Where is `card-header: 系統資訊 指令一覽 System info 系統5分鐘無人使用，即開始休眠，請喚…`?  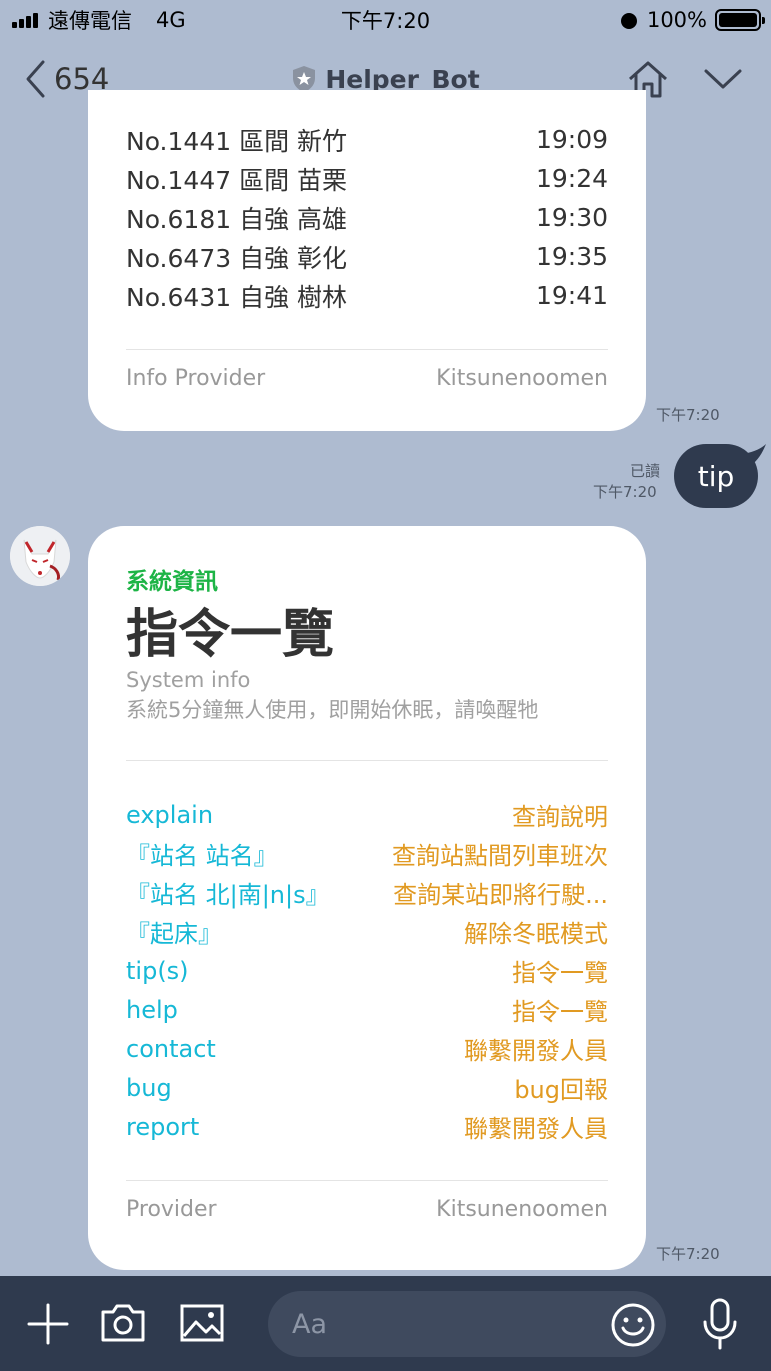
card-header: 系統資訊 指令一覽 System info 系統5分鐘無人使用，即開始休眠，請喚… is located at coordinates (367, 625).